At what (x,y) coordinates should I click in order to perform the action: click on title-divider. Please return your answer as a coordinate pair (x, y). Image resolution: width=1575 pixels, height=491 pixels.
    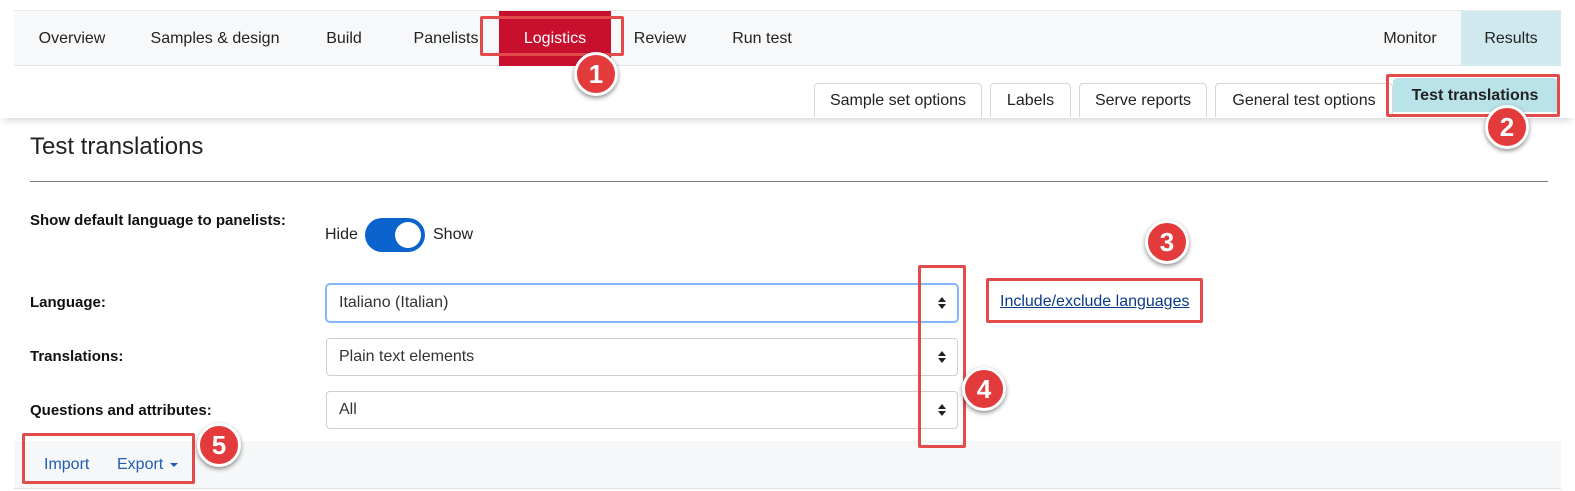
    Looking at the image, I should click on (789, 181).